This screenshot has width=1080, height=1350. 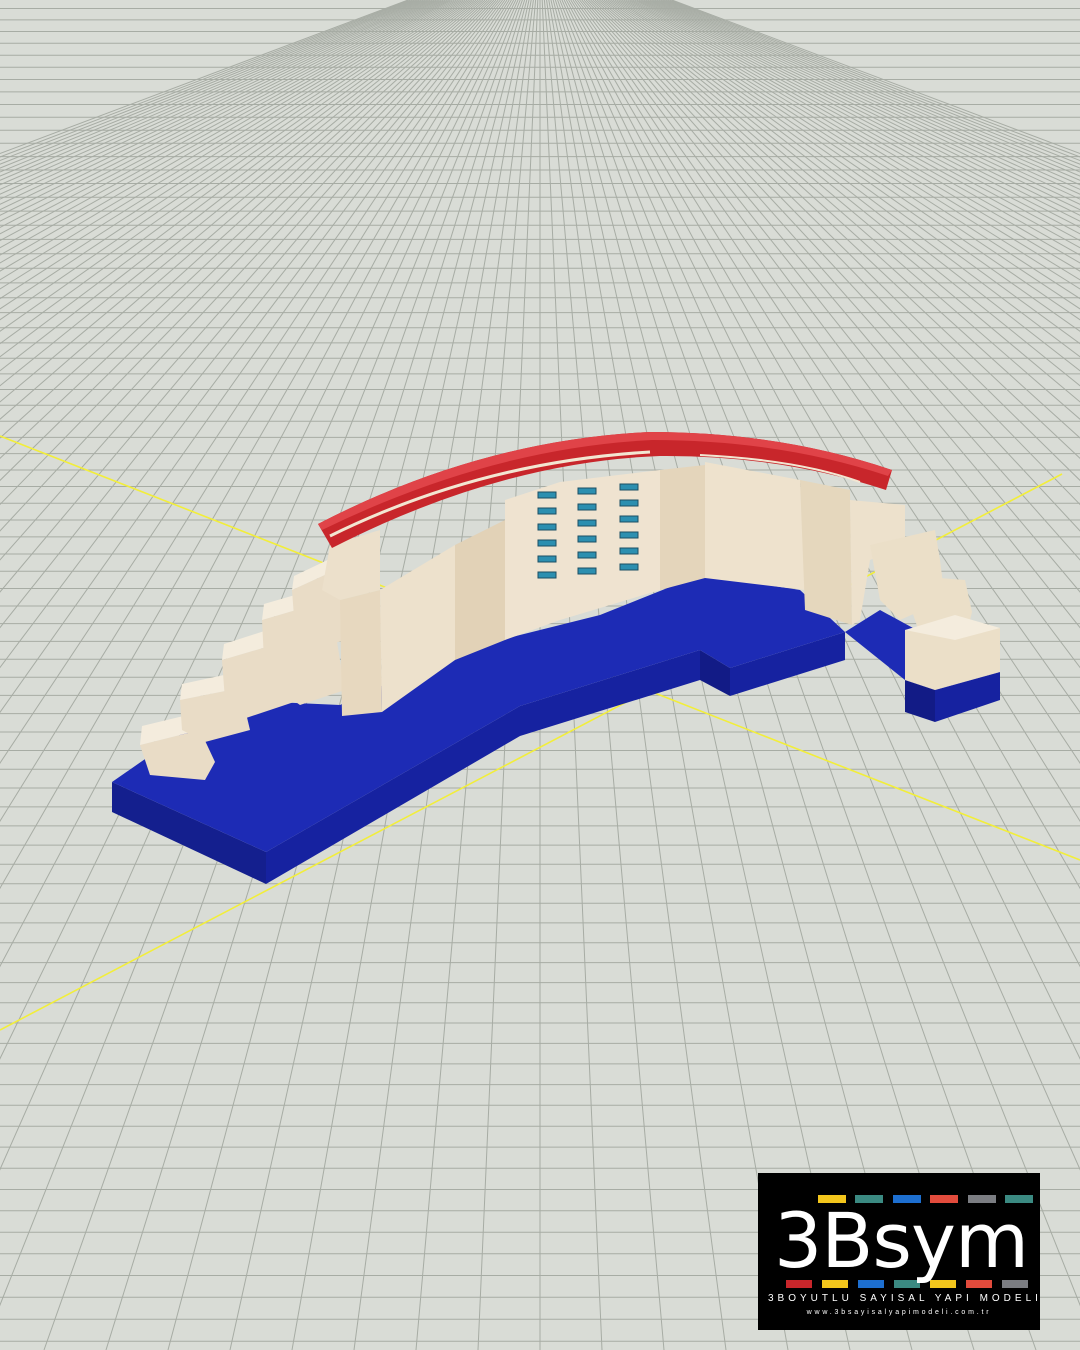 I want to click on logo-url: www.3bsayisalyapimodeli.com.tr, so click(x=899, y=1312).